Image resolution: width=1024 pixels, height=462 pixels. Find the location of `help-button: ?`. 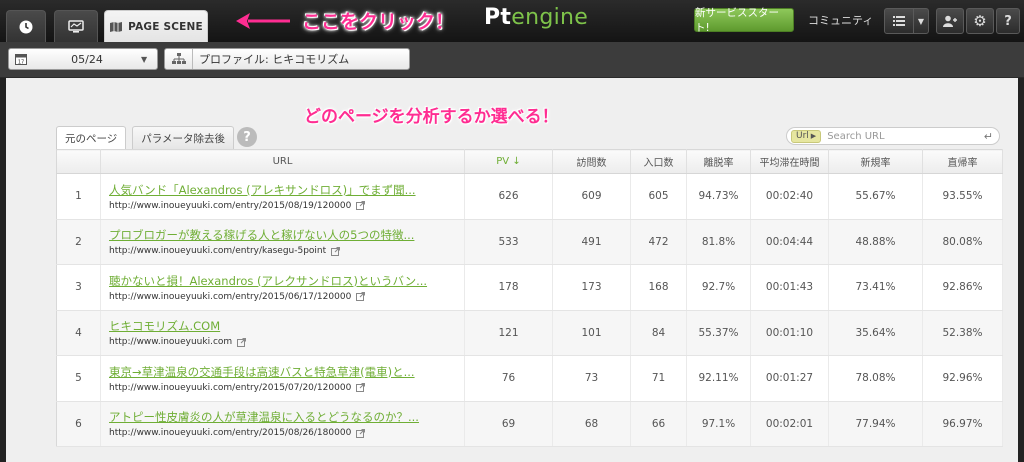

help-button: ? is located at coordinates (1008, 21).